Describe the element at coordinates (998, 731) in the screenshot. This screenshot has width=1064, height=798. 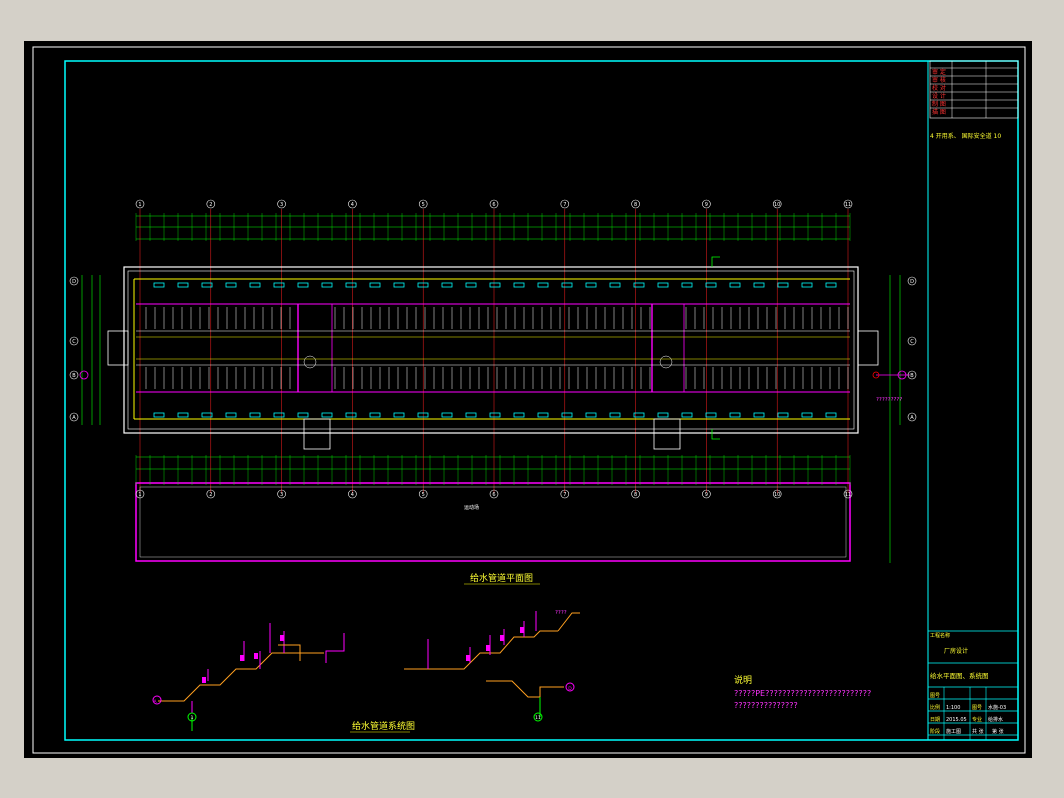
I see `sheet-value: 第 张` at that location.